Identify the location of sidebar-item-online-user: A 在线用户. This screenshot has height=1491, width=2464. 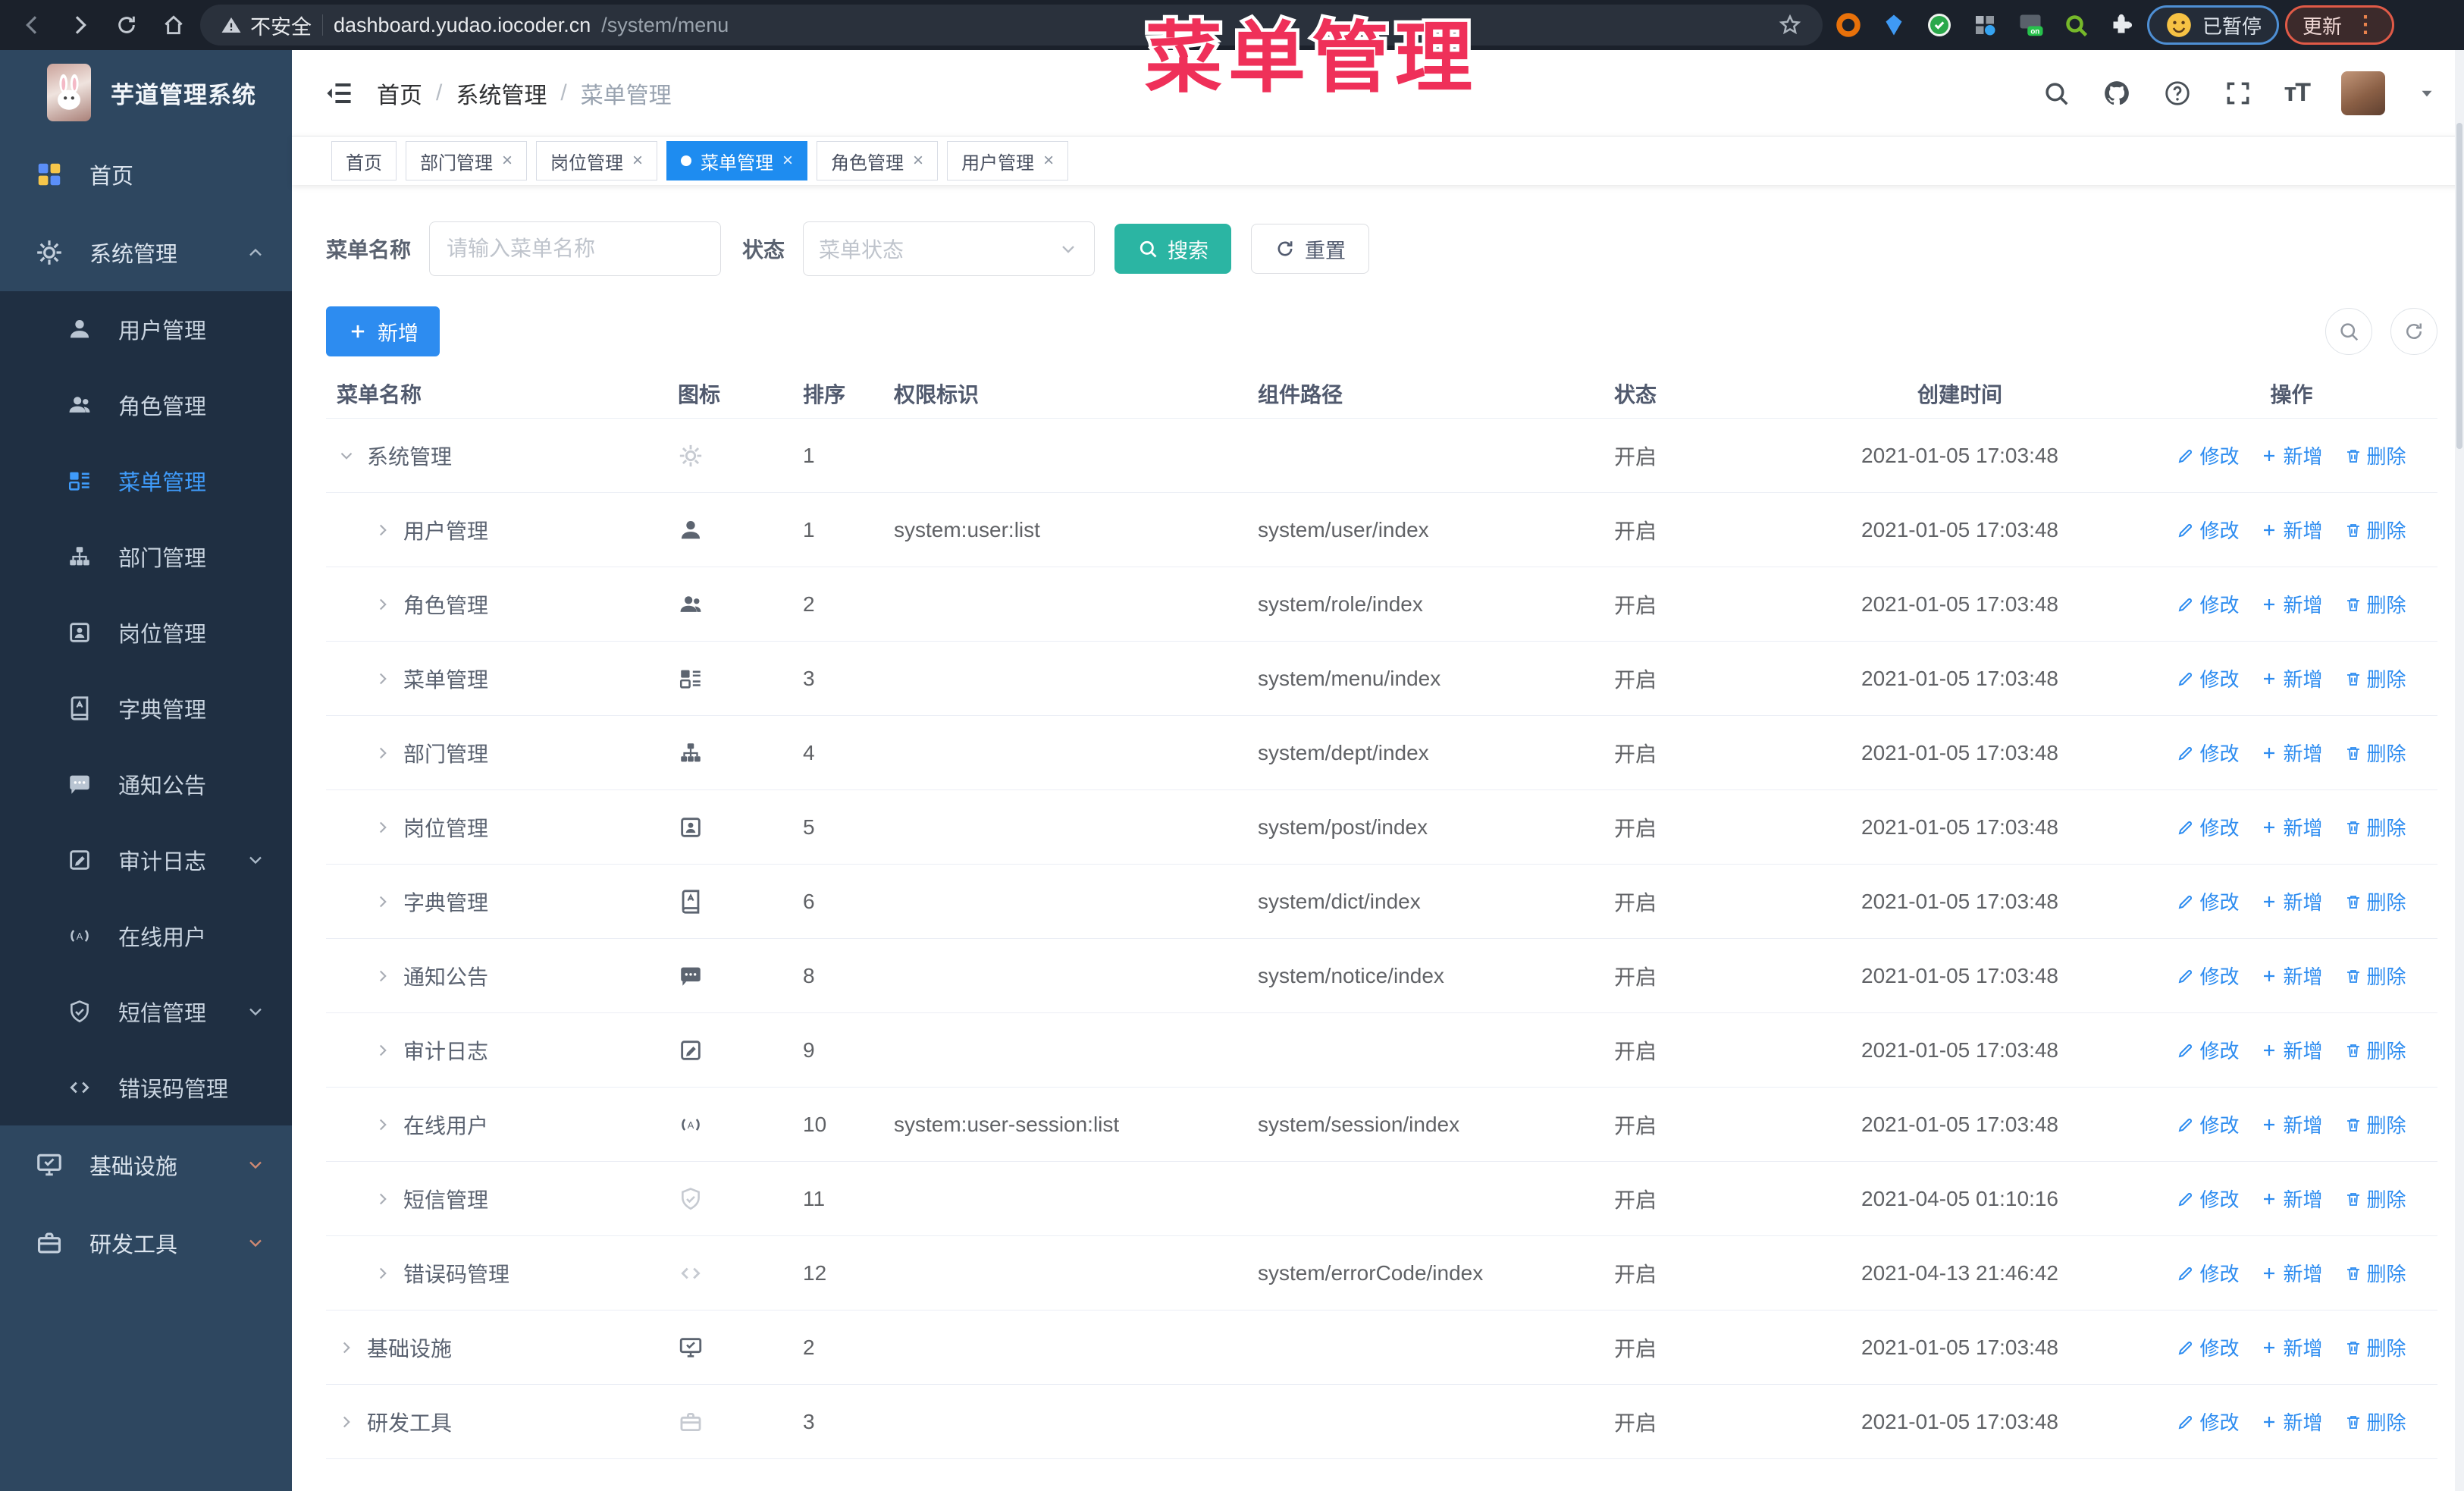
(146, 936).